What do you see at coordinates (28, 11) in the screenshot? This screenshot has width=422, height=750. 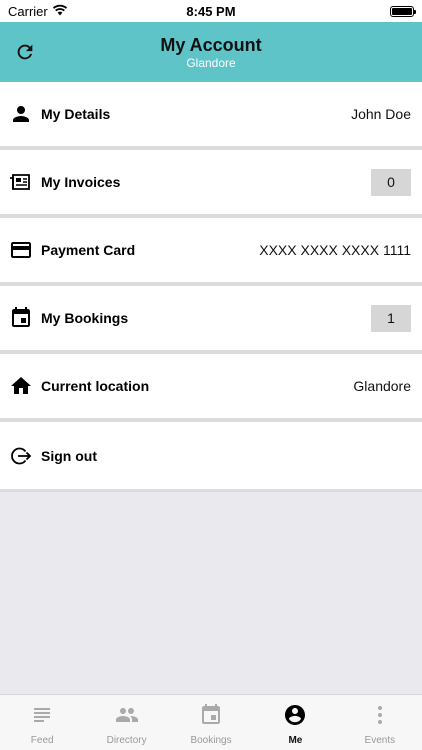 I see `carrier-label: Carrier` at bounding box center [28, 11].